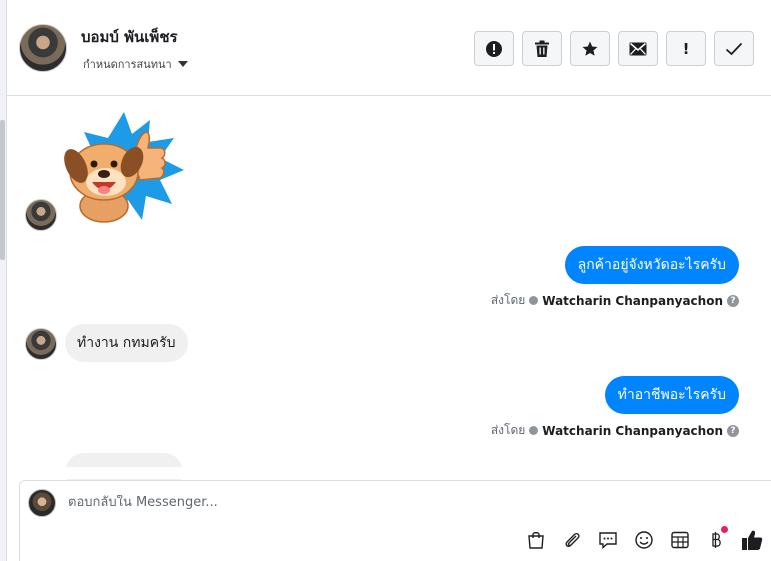 The image size is (771, 561). I want to click on outgoing-message-bubble: ลูกค้าอยู่จังหวัดอะไรครับ, so click(651, 265).